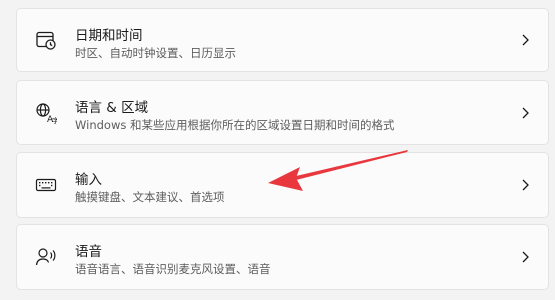 This screenshot has width=555, height=300. I want to click on item-subtitle: 语音语言、语音识别麦克风设置、语音, so click(173, 269).